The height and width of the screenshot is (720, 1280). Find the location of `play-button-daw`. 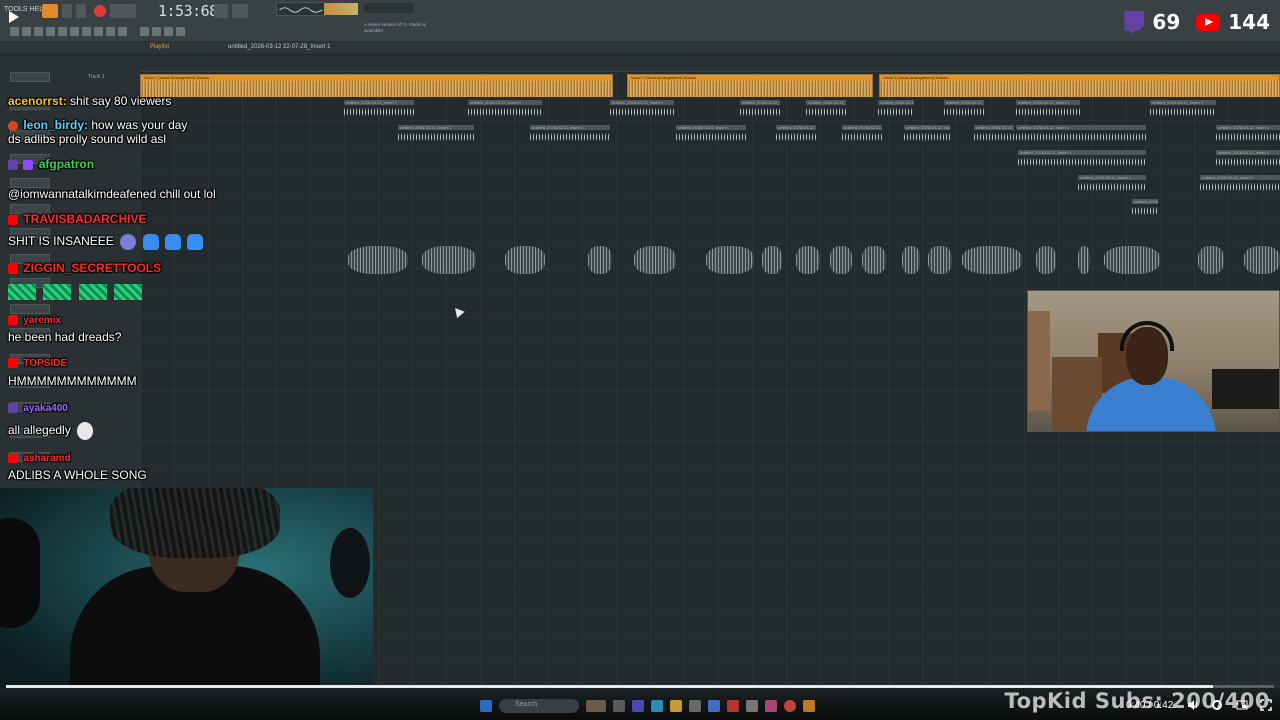

play-button-daw is located at coordinates (67, 11).